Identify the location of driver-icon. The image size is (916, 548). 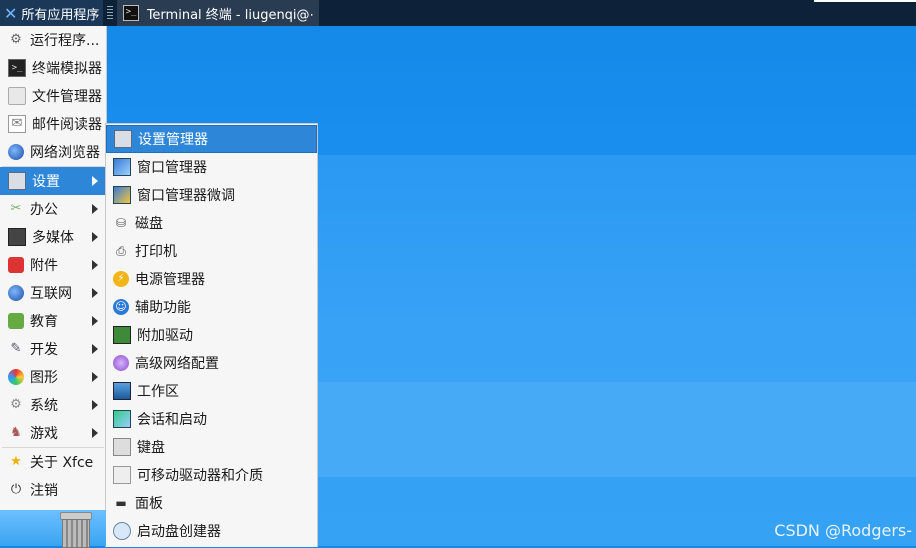
(122, 335).